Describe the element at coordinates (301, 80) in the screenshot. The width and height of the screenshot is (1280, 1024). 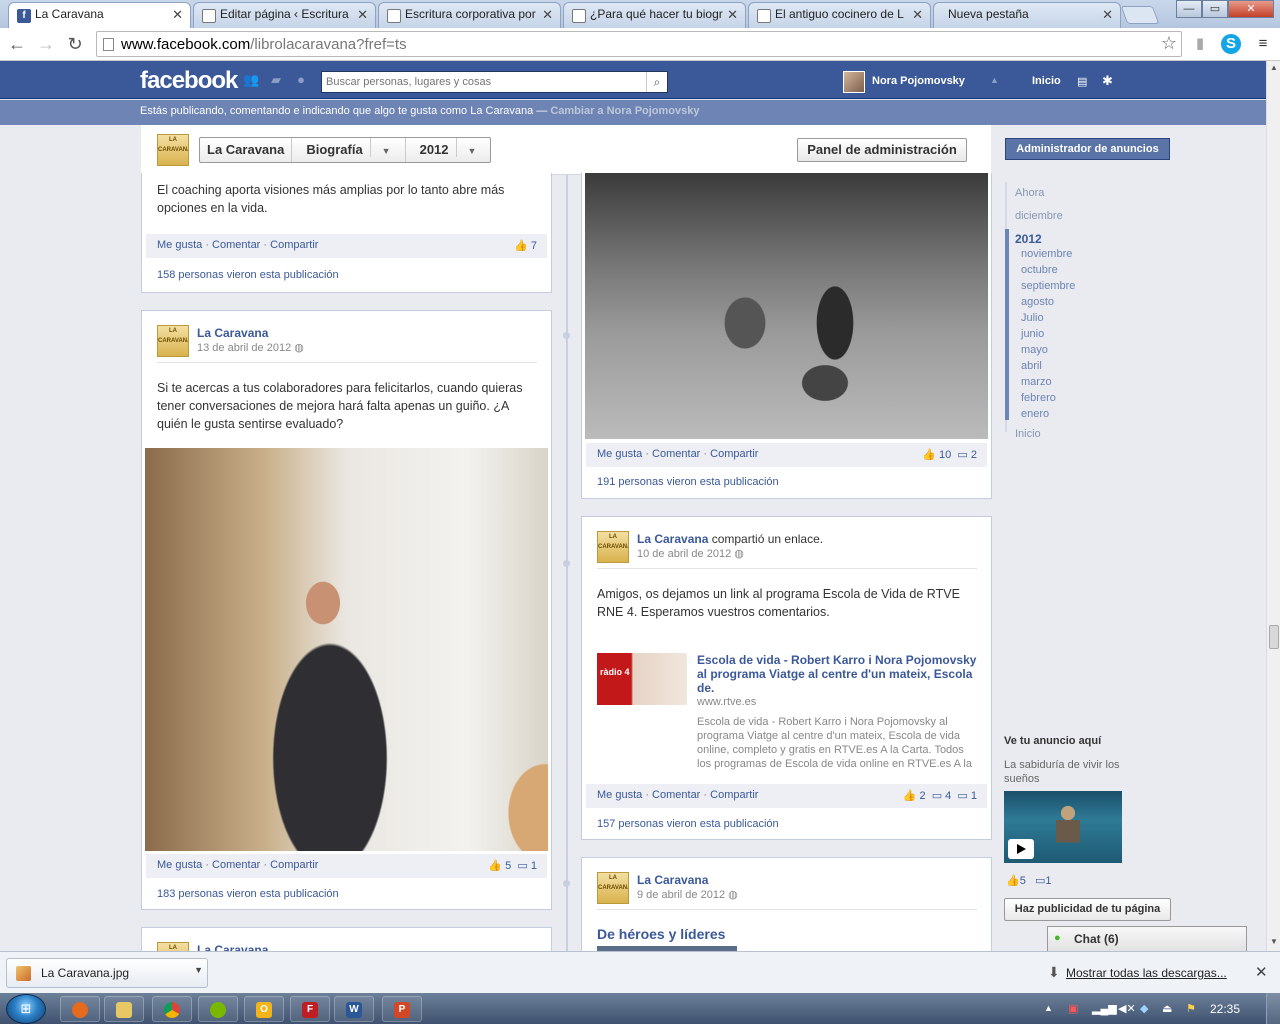
I see `notifications-globe-icon: ●` at that location.